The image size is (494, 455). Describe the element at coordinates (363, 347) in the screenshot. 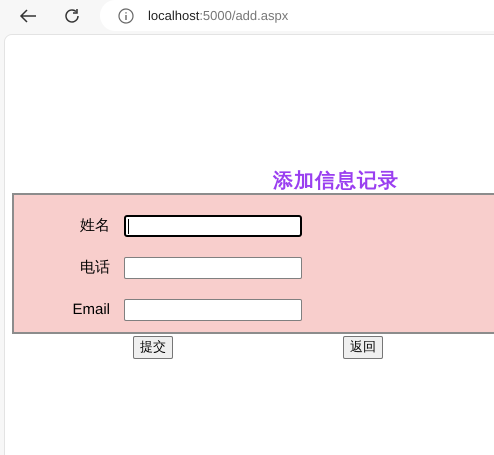

I see `back-button: 返回` at that location.